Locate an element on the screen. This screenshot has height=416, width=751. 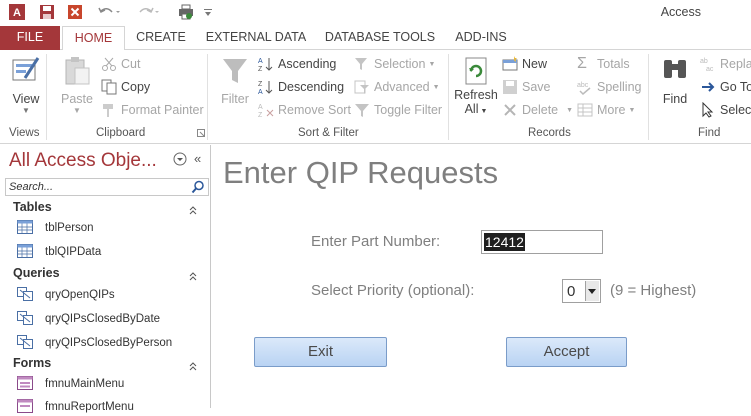
nav-item-qryopenqips: qryOpenQIPs is located at coordinates (66, 295).